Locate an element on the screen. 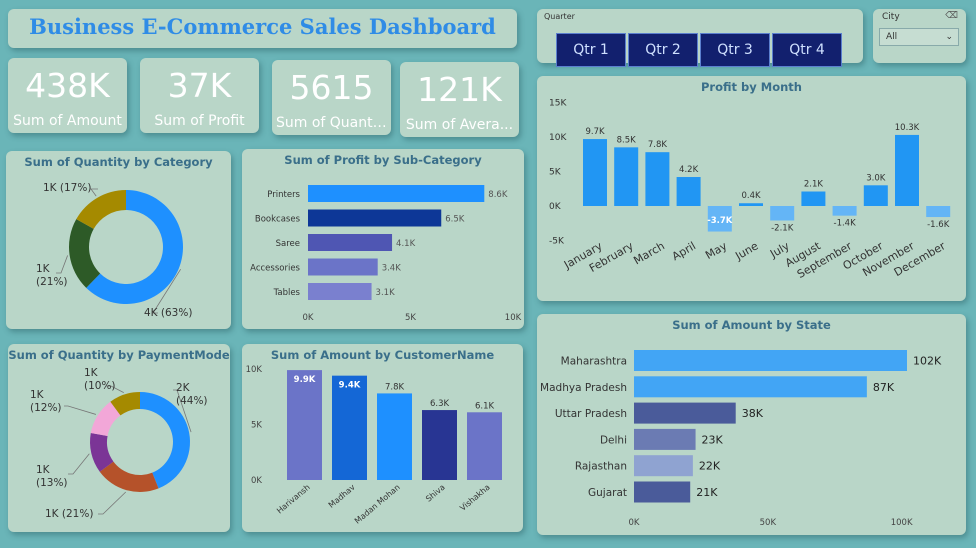 The height and width of the screenshot is (548, 976). slice-label: 1K (17%) is located at coordinates (67, 188).